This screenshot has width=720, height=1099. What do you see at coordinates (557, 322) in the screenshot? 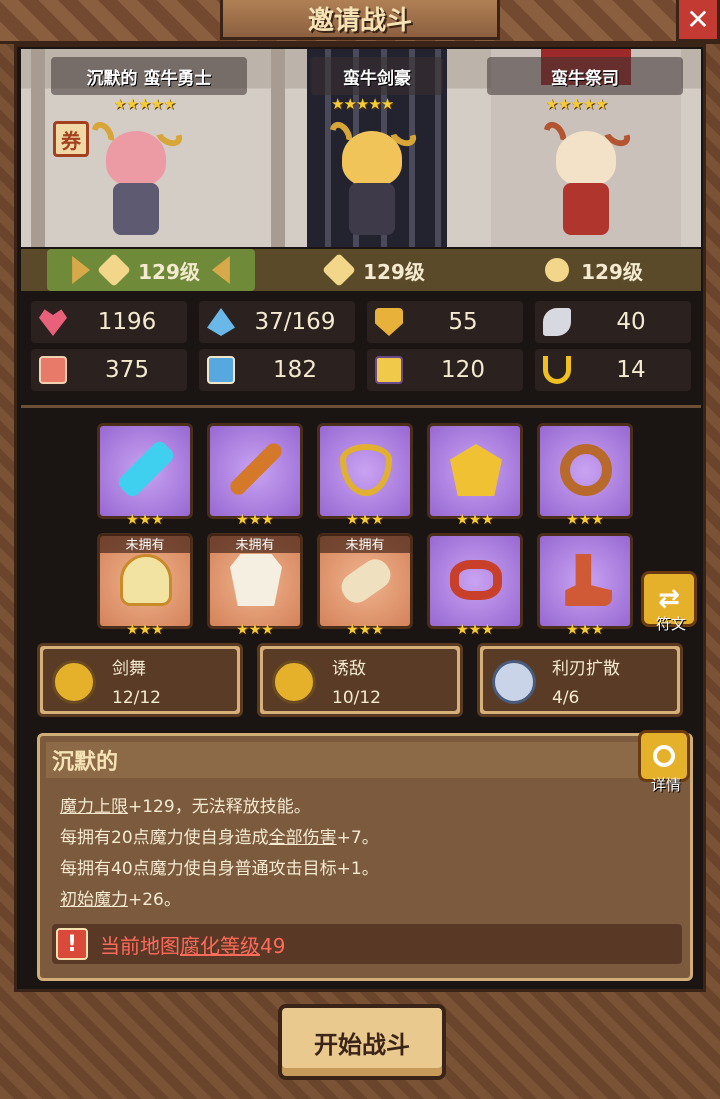
I see `wing-icon` at bounding box center [557, 322].